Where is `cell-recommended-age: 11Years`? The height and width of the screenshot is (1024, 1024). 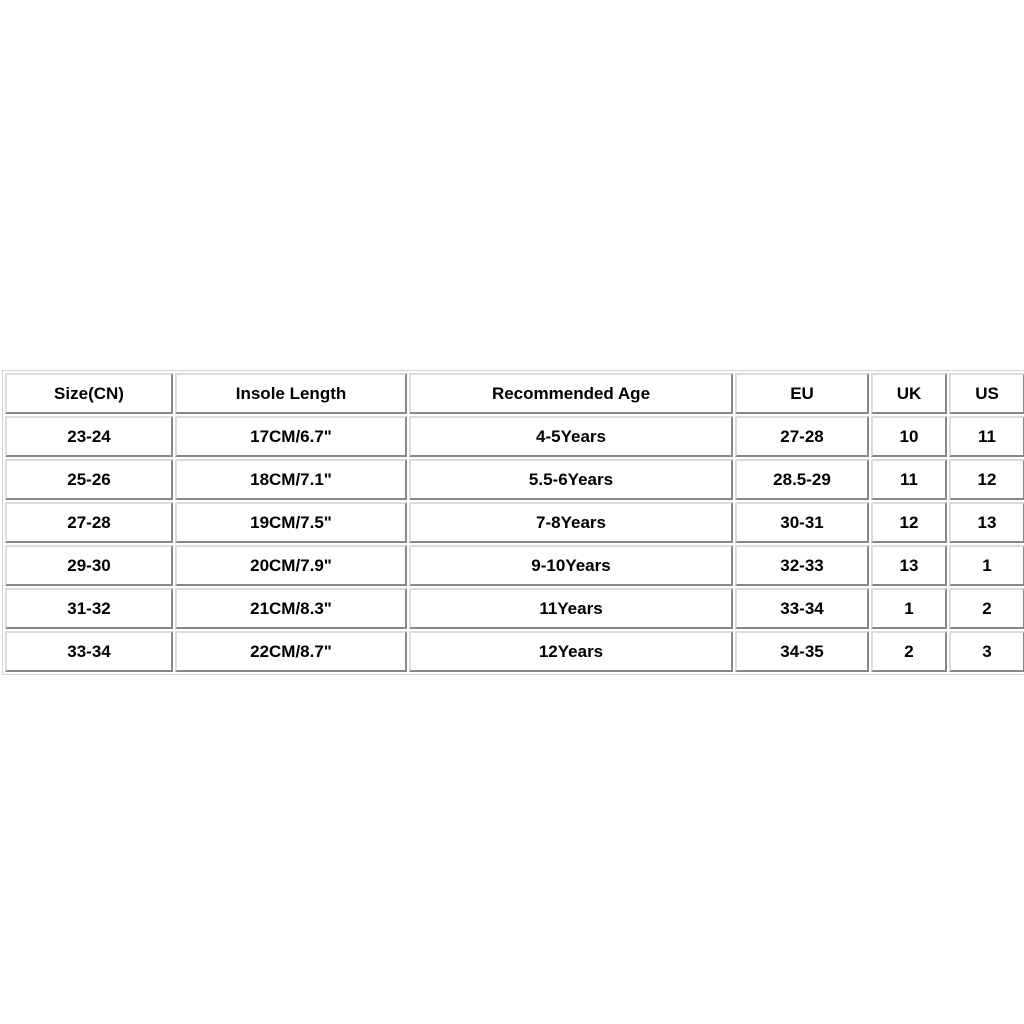 cell-recommended-age: 11Years is located at coordinates (571, 608).